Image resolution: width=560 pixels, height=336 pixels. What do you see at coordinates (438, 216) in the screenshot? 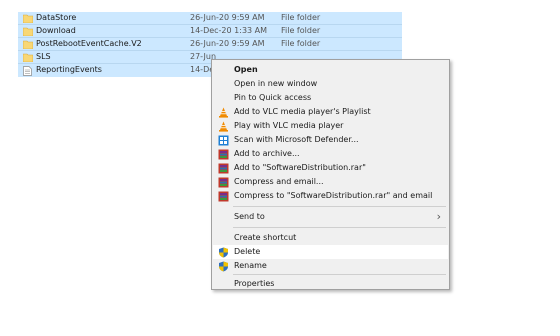
I see `chevron-right-icon: ›` at bounding box center [438, 216].